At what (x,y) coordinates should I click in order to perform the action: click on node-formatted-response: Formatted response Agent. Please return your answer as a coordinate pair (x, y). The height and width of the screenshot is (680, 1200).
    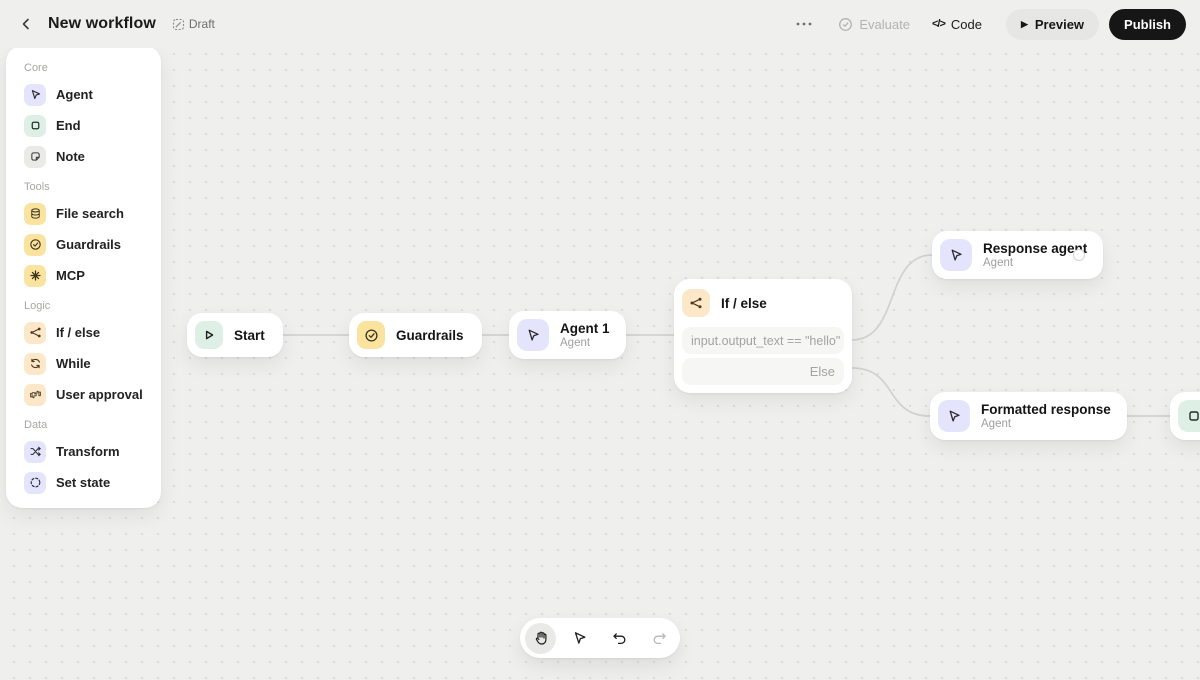
    Looking at the image, I should click on (1028, 416).